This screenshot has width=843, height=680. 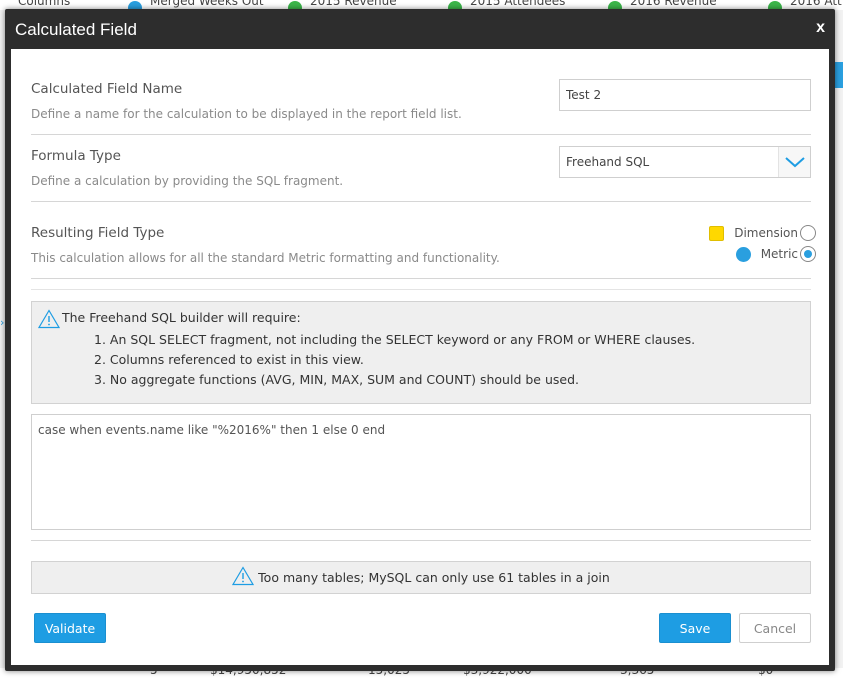 What do you see at coordinates (76, 156) in the screenshot?
I see `formula-type-label: Formula Type` at bounding box center [76, 156].